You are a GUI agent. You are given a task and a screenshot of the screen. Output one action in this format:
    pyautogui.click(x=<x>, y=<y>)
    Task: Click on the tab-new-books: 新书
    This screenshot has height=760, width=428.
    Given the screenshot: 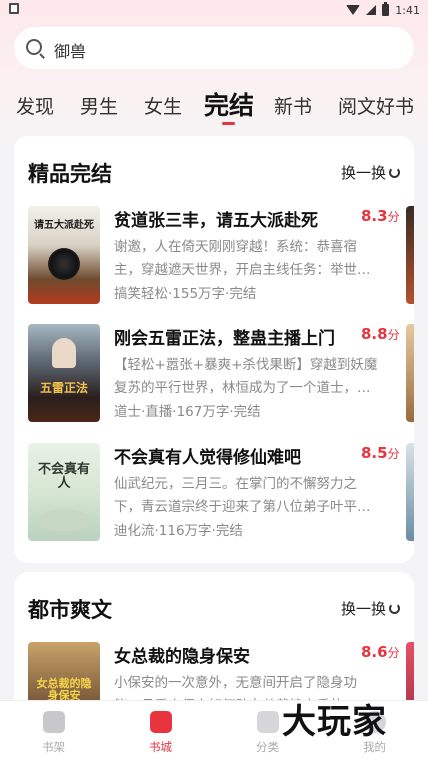 What is the action you would take?
    pyautogui.click(x=293, y=105)
    